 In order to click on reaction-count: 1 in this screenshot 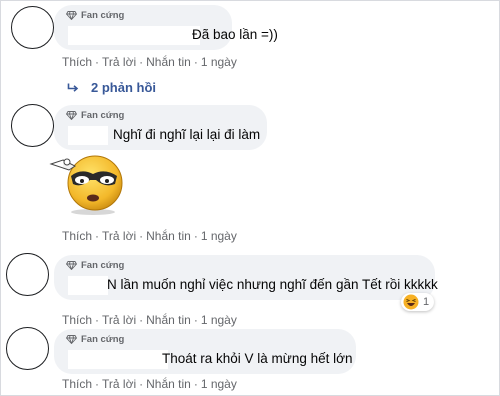, I will do `click(426, 302)`.